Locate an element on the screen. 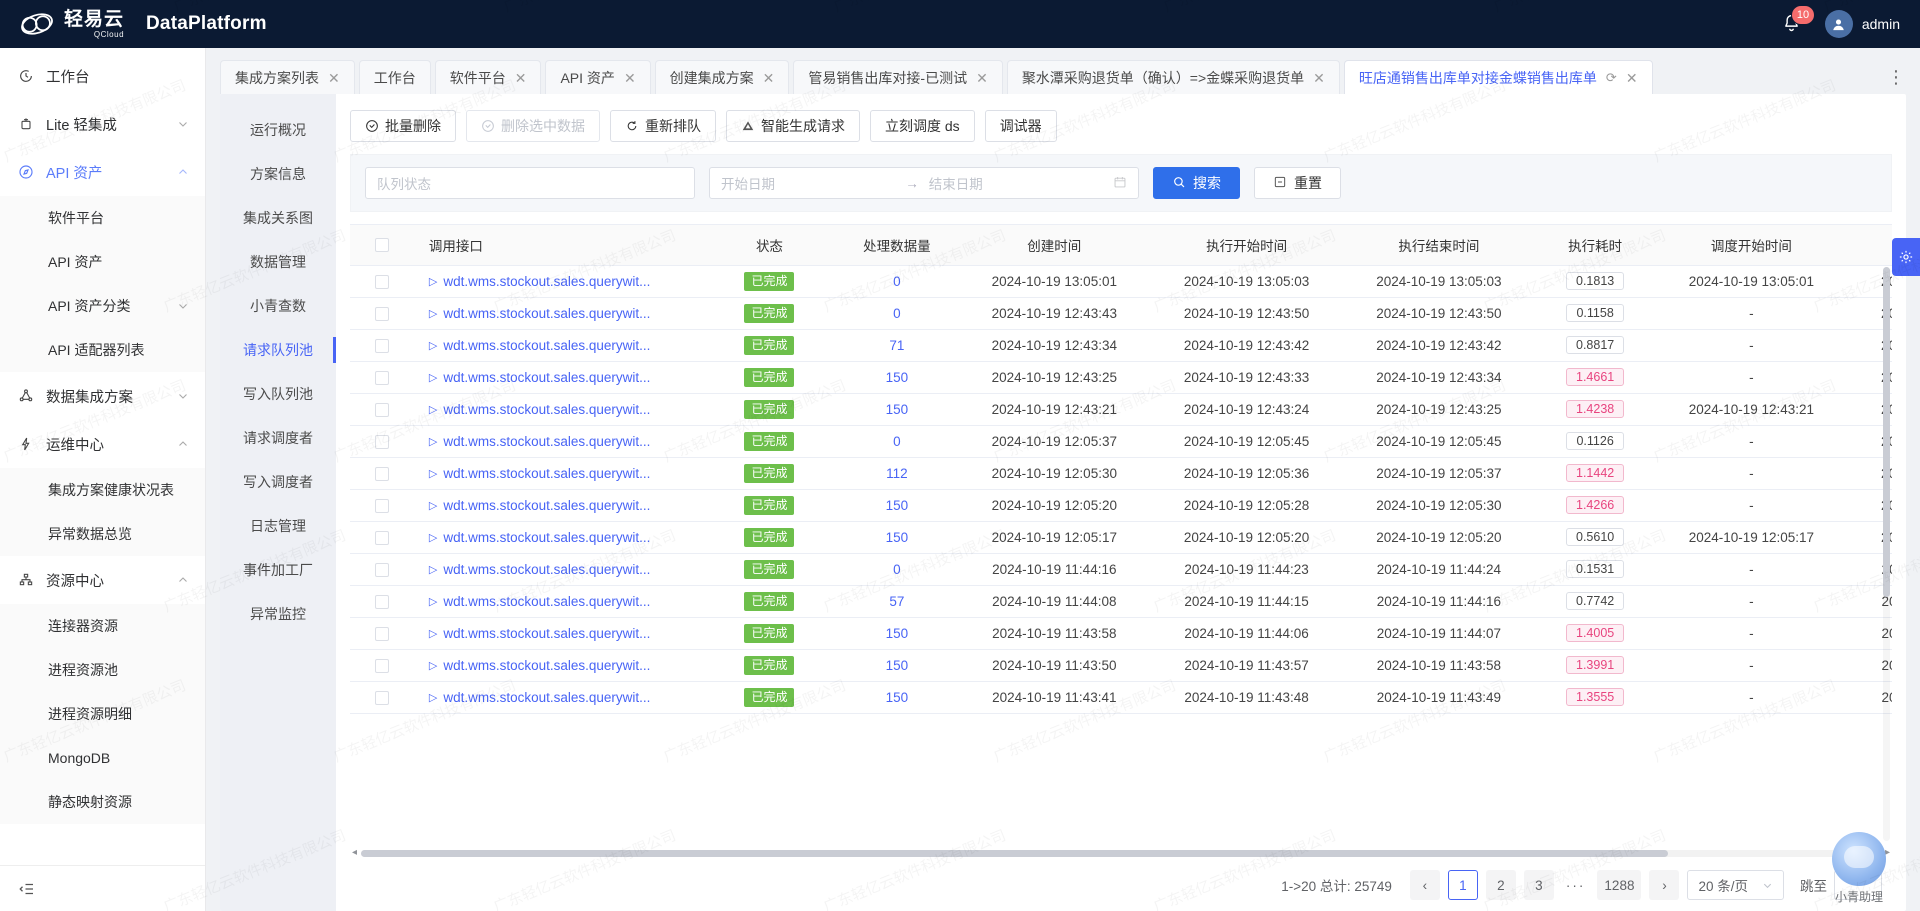 Image resolution: width=1920 pixels, height=911 pixels. inner-nav-item-write-scheduler: 写入调度者 is located at coordinates (278, 482).